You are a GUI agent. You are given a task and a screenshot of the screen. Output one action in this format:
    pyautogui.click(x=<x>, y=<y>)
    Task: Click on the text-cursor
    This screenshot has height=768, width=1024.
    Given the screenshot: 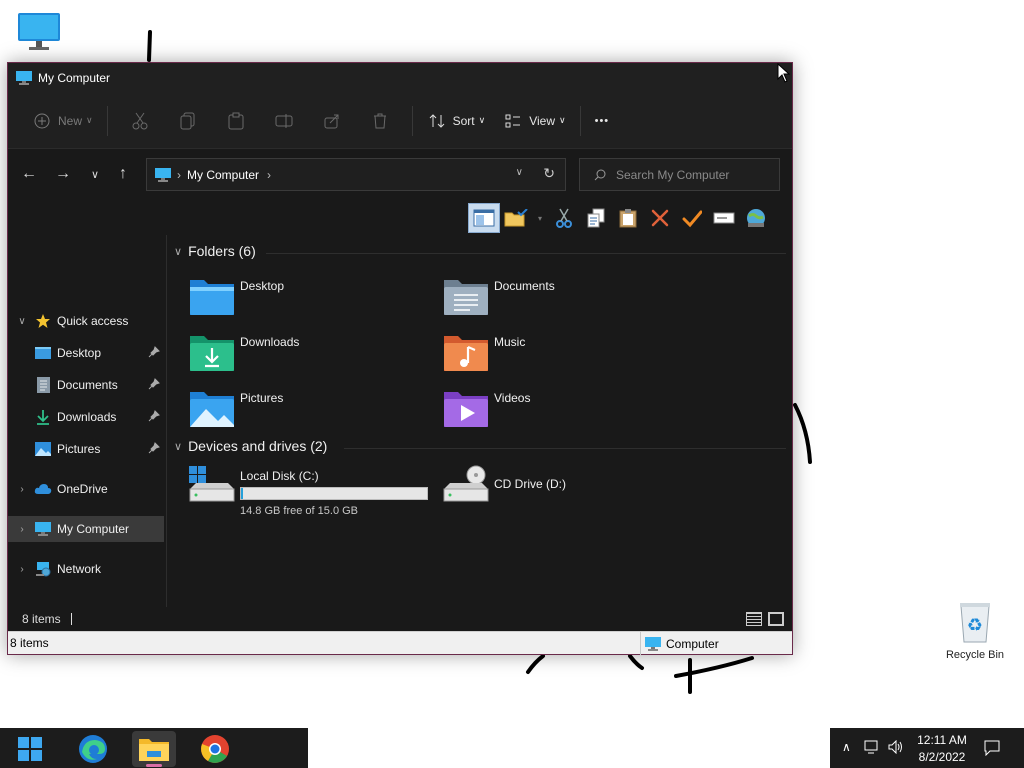 What is the action you would take?
    pyautogui.click(x=71, y=619)
    